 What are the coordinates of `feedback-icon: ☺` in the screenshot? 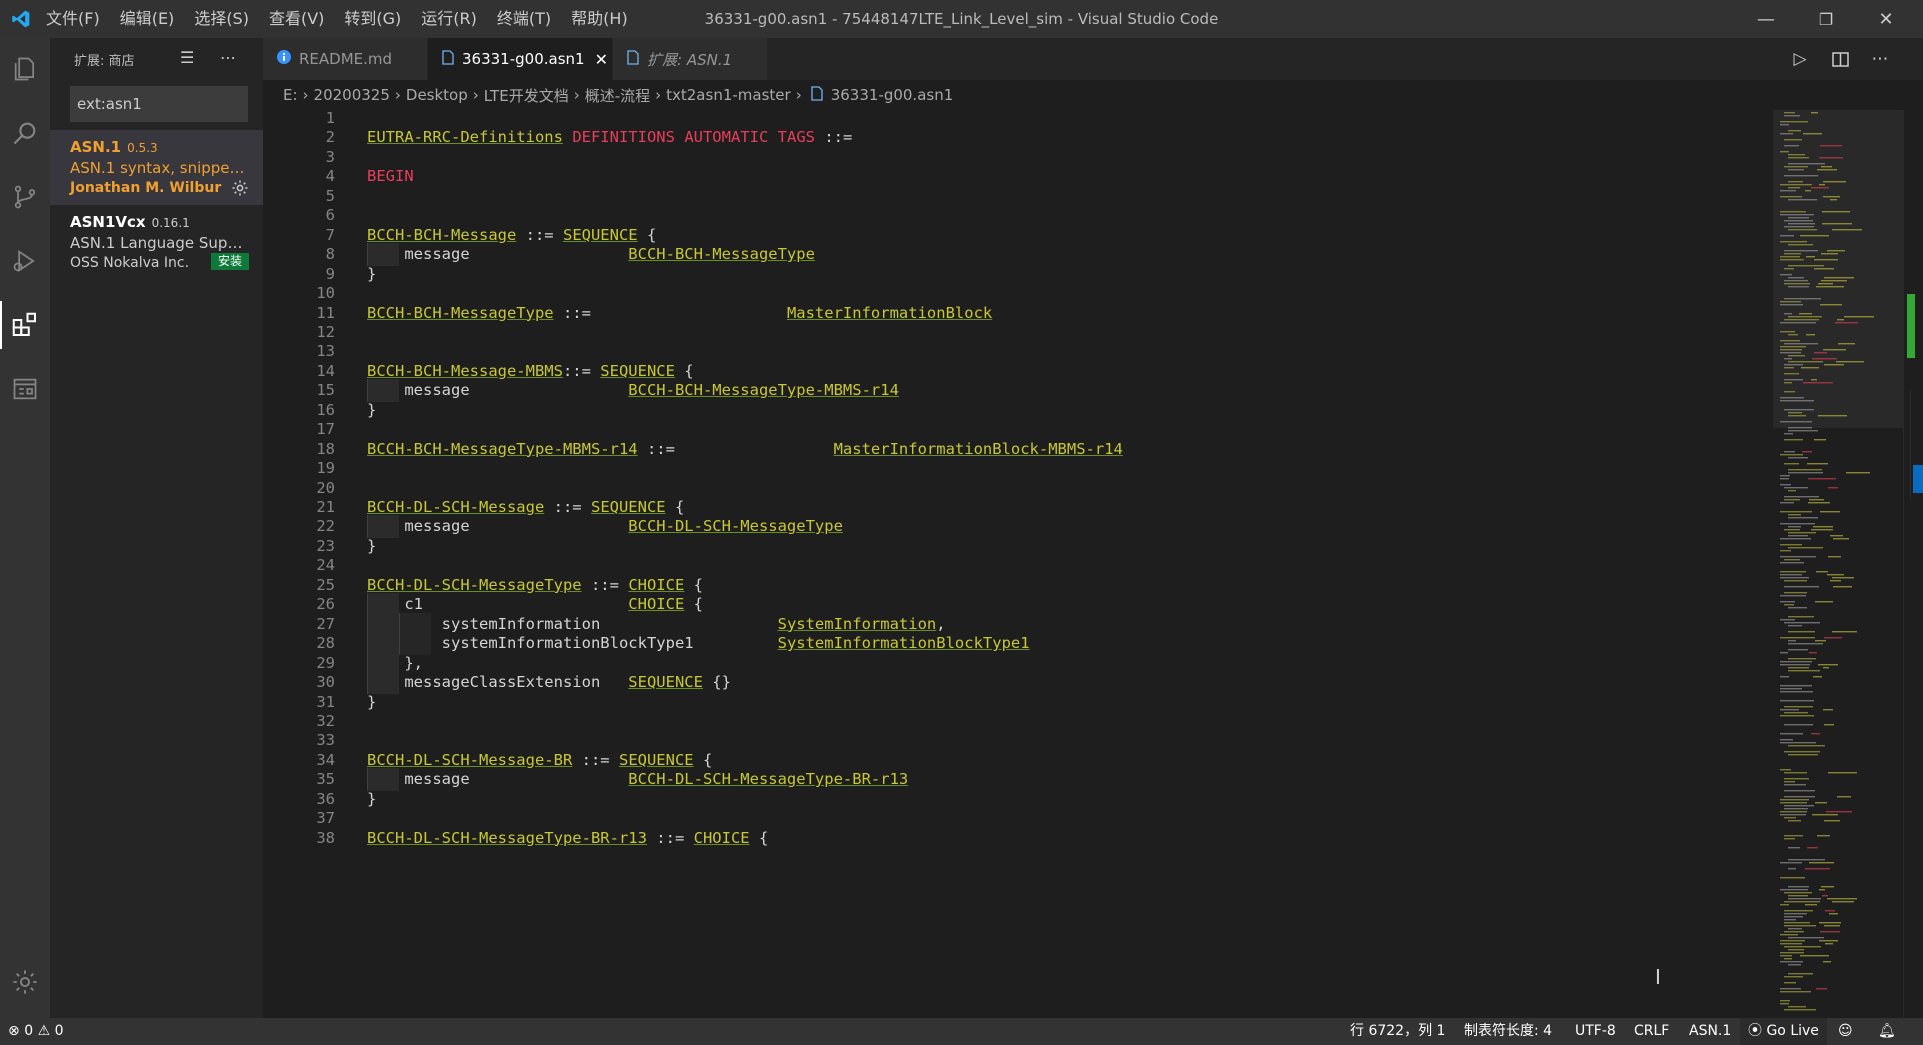 It's located at (1845, 1031).